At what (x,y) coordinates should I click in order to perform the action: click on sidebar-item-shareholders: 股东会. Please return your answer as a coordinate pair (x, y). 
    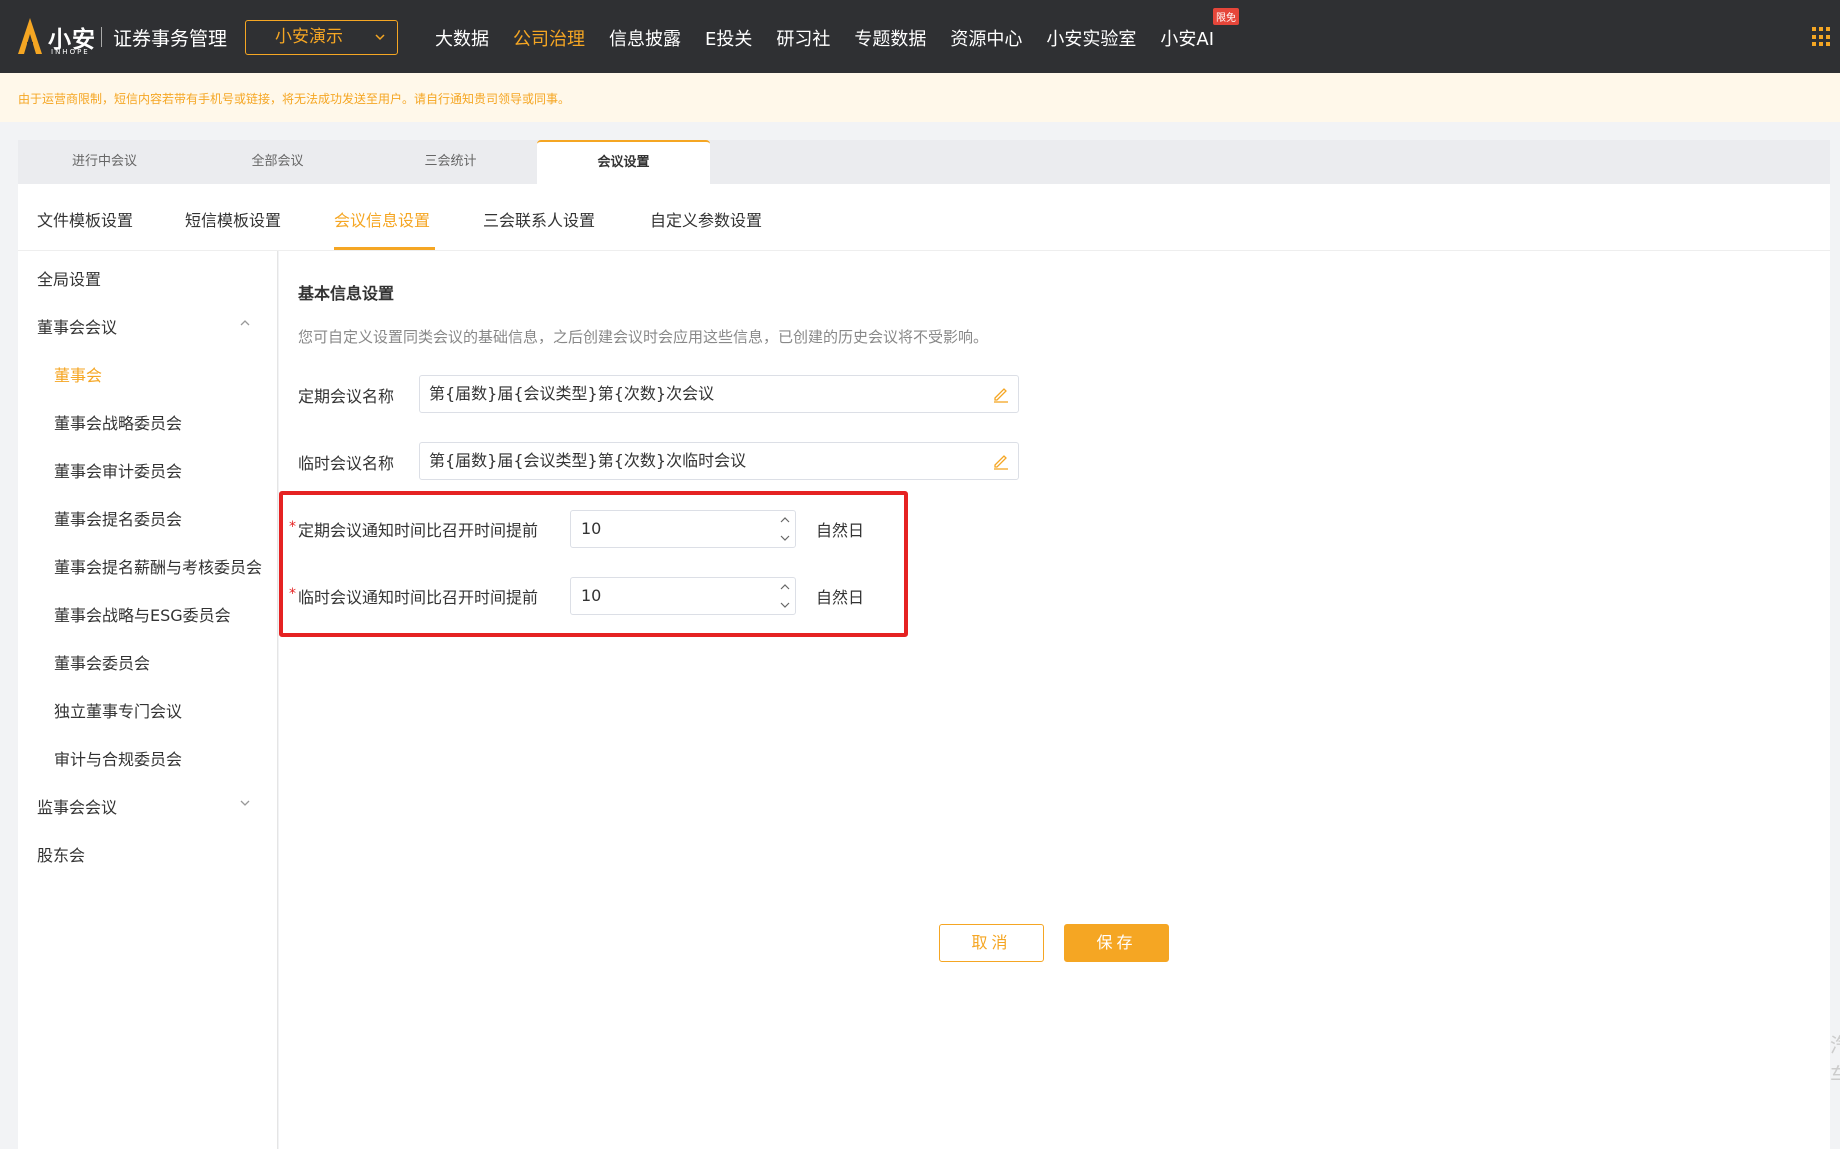
    Looking at the image, I should click on (61, 854).